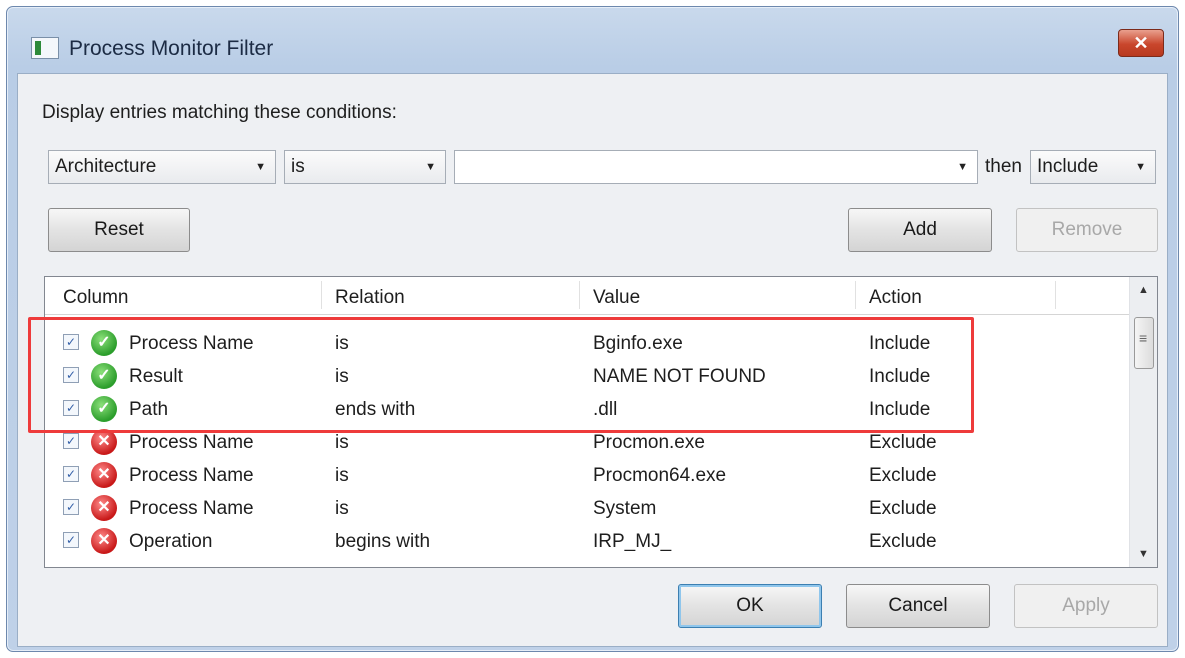  Describe the element at coordinates (660, 475) in the screenshot. I see `row-value: Procmon64.exe` at that location.